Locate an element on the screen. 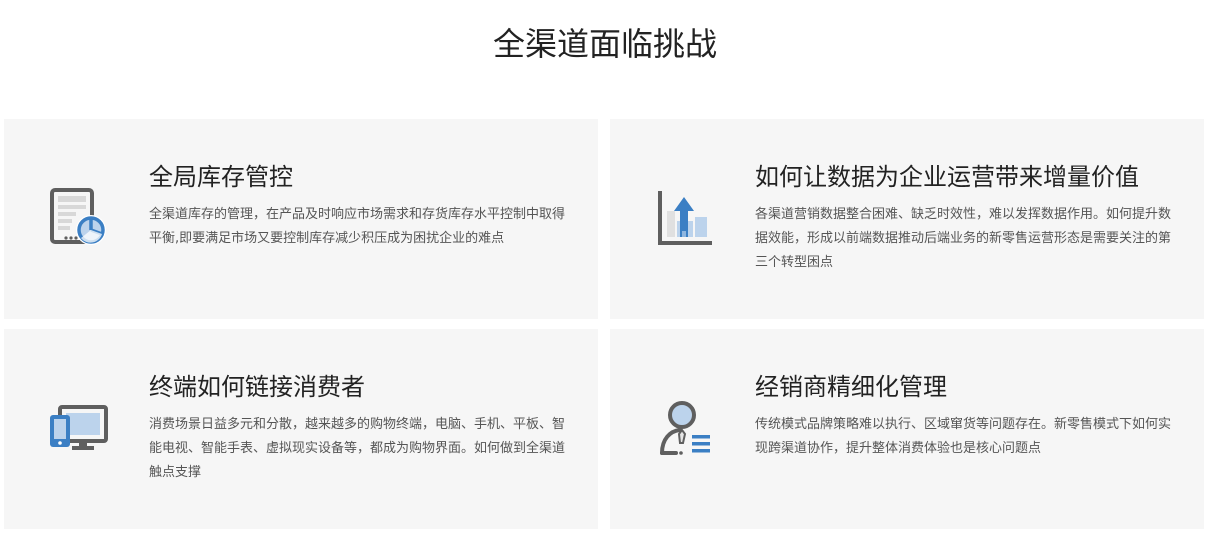 Image resolution: width=1210 pixels, height=533 pixels. page-title: 全渠道面临挑战 is located at coordinates (604, 44).